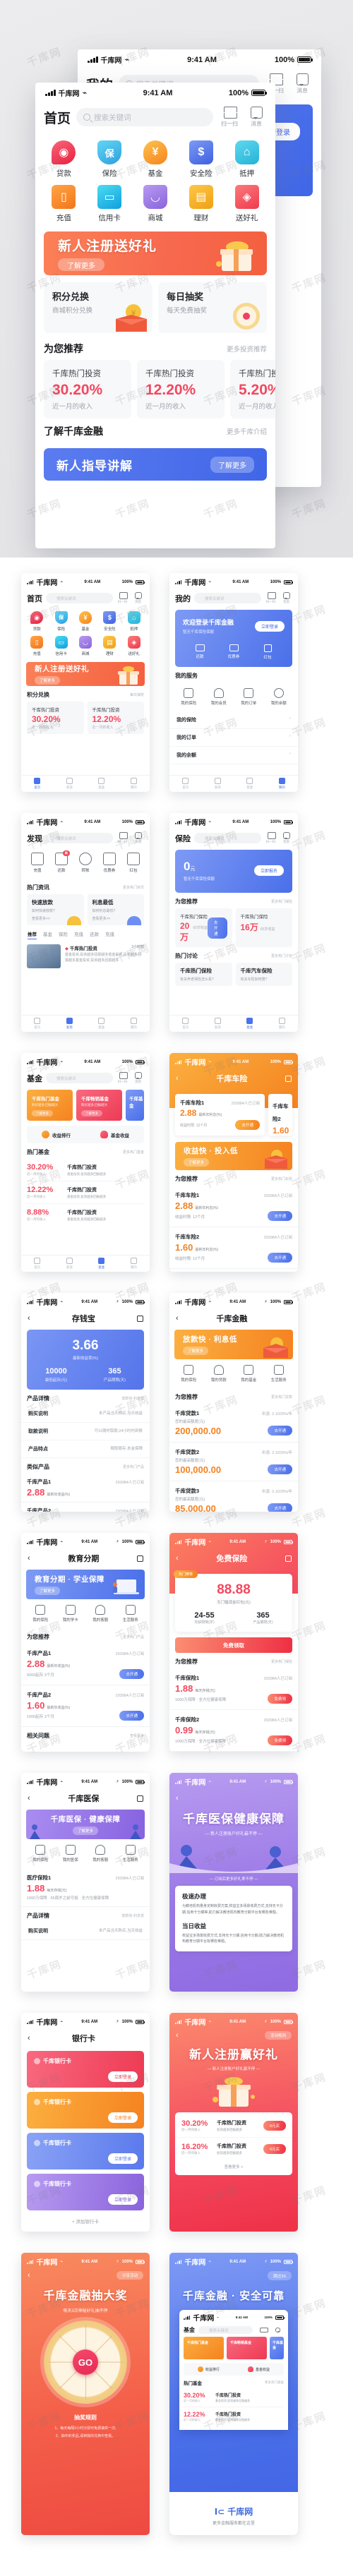 Image resolution: width=353 pixels, height=2576 pixels. Describe the element at coordinates (247, 159) in the screenshot. I see `category-mortgage: ⌂ 抵押` at that location.